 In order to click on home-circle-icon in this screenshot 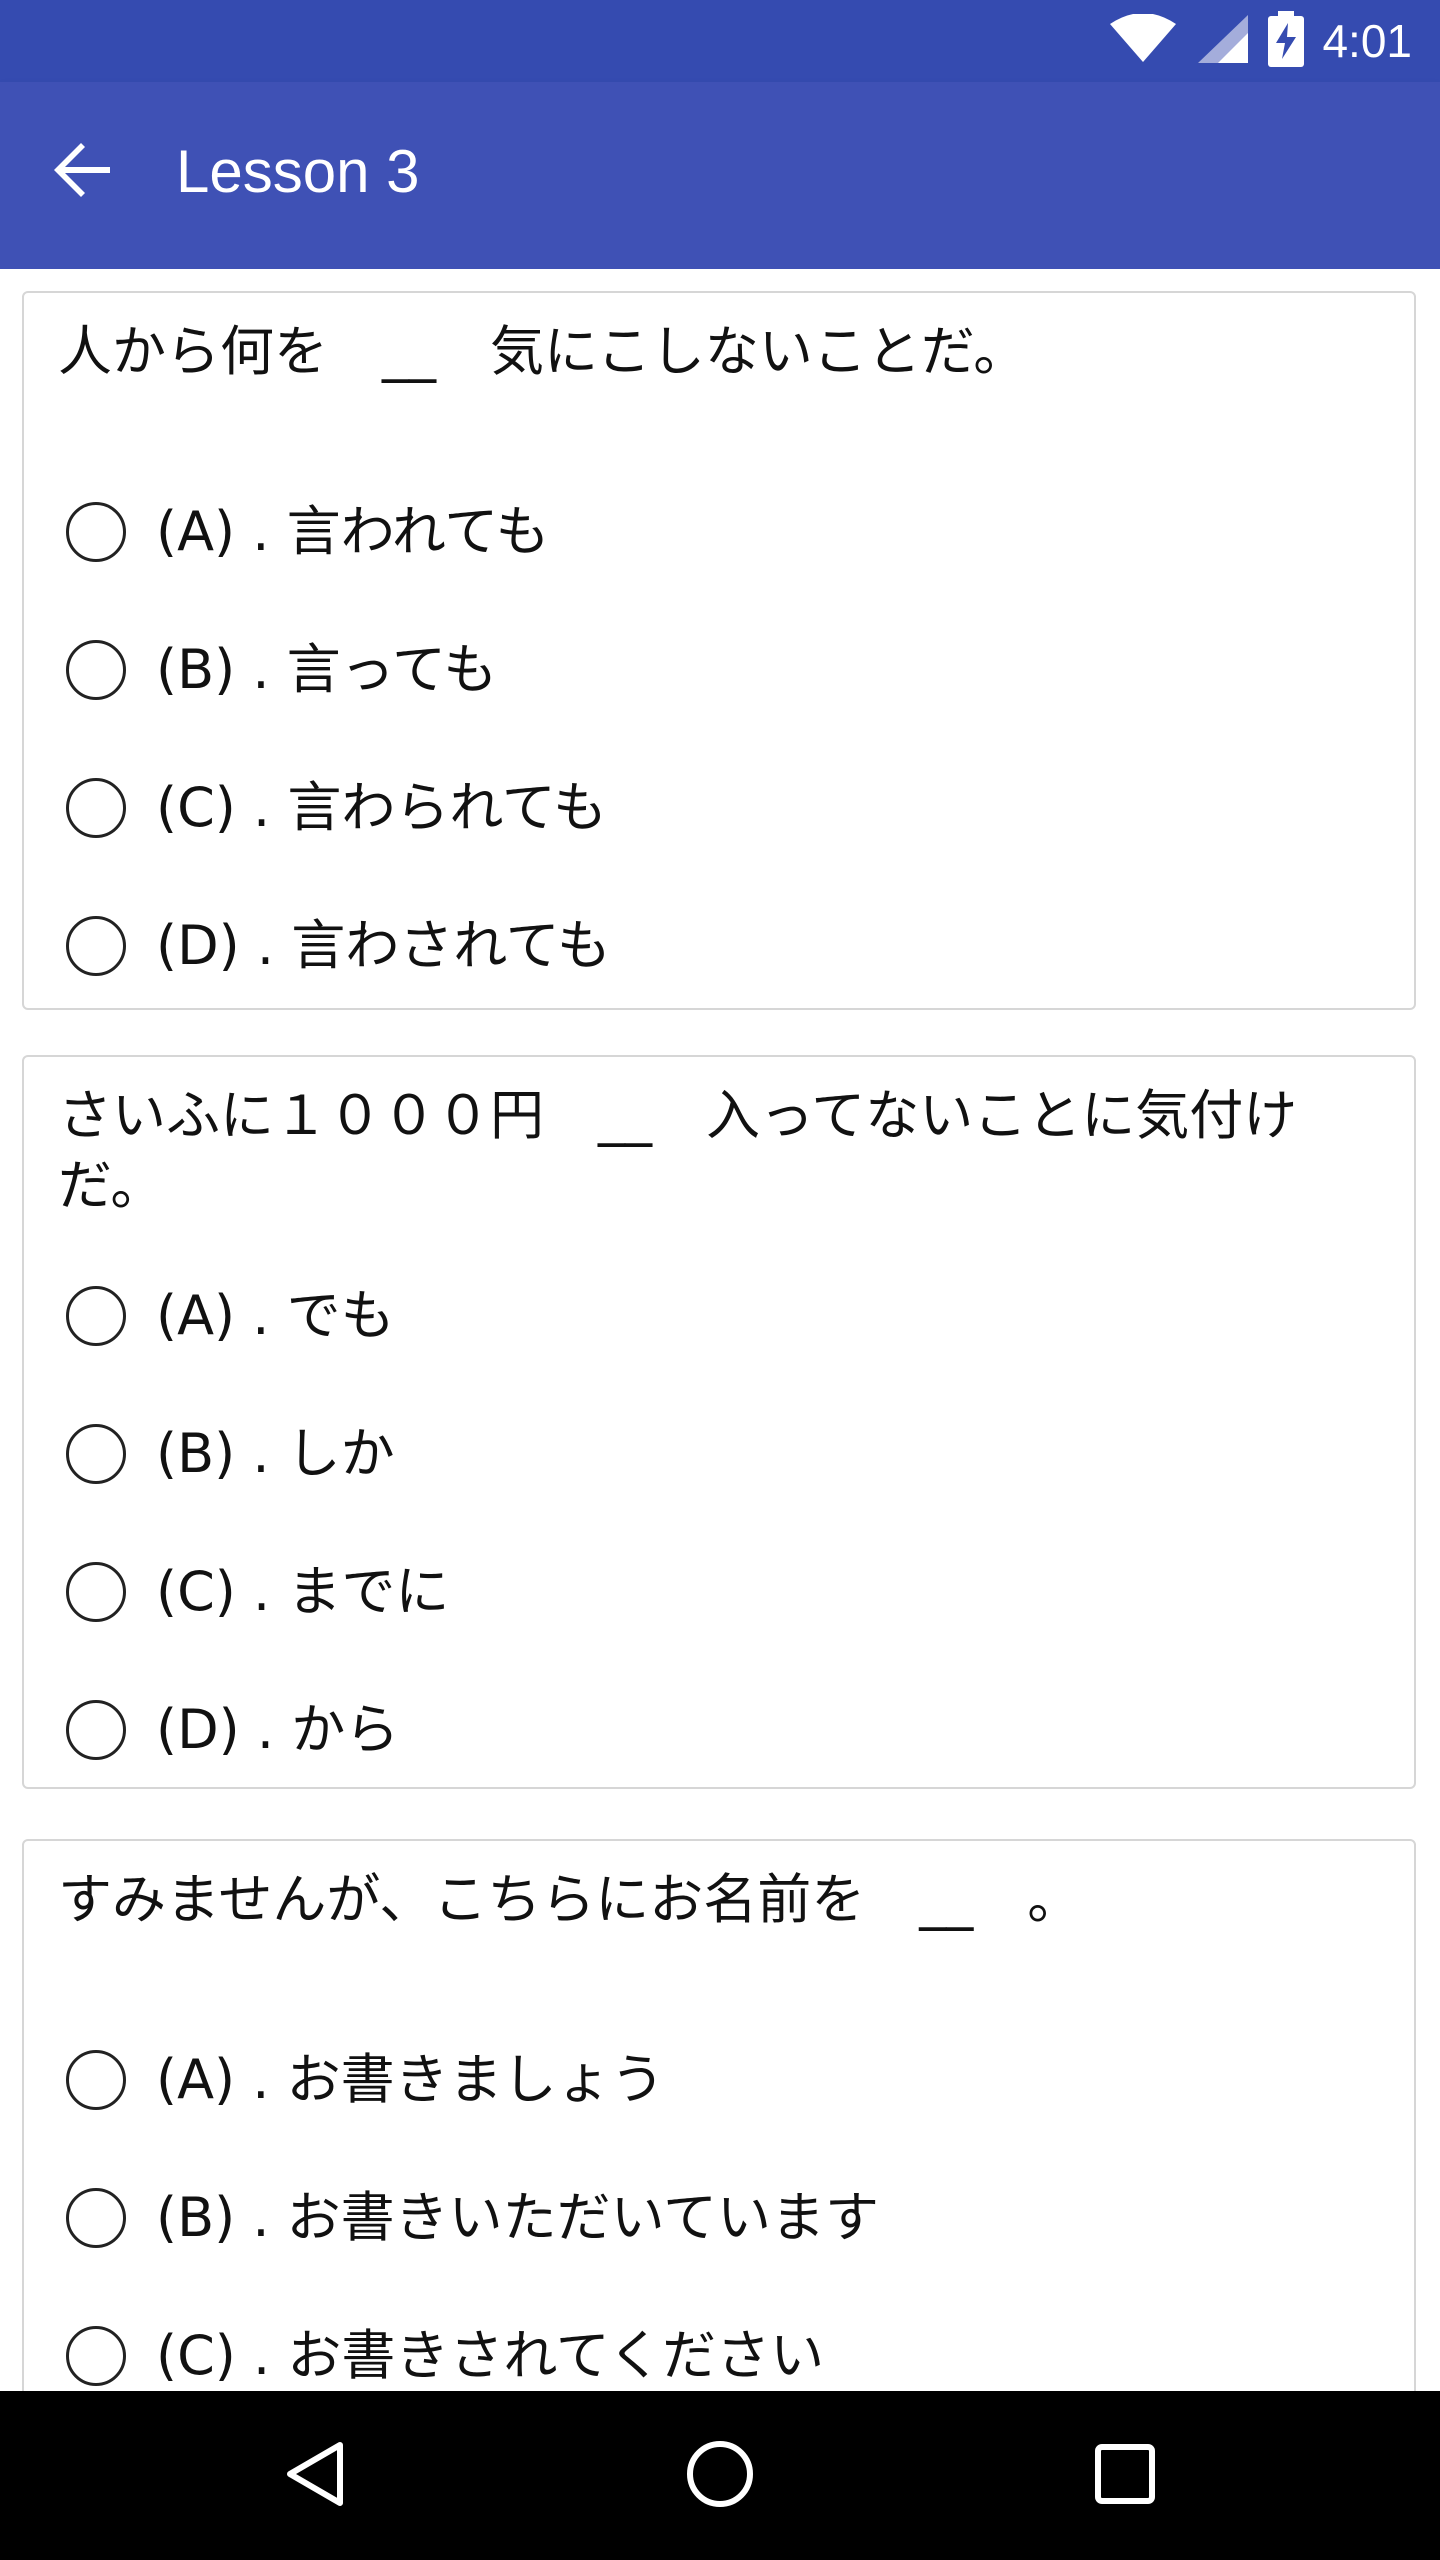, I will do `click(720, 2476)`.